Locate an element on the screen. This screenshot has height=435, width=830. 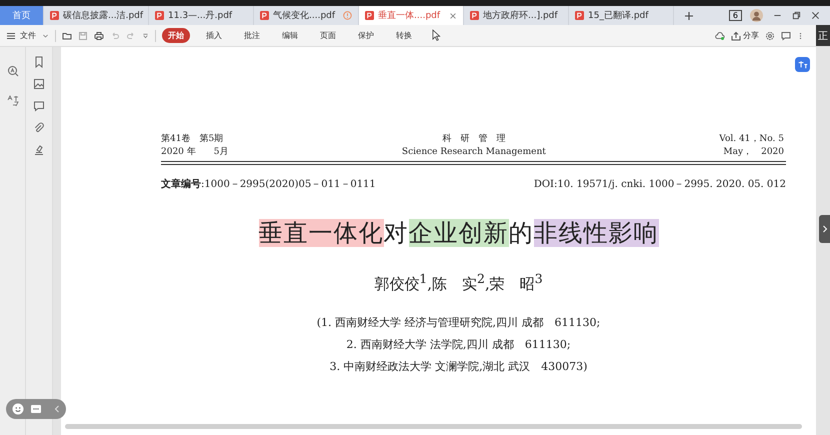
affiliation-line: (1. 西南财经大学 经济与管理研究院,四川 成都 611130; is located at coordinates (458, 323).